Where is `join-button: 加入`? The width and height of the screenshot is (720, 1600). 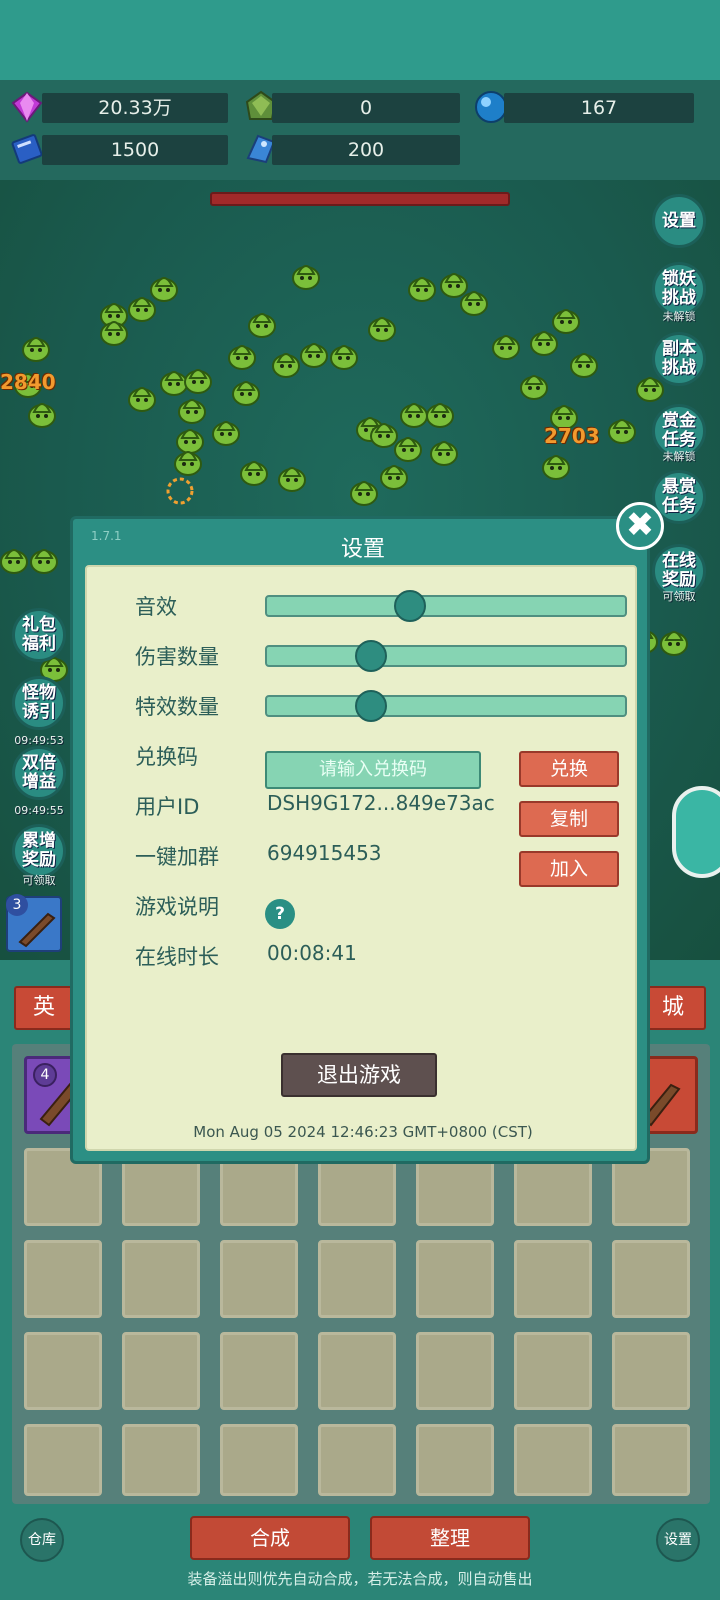 join-button: 加入 is located at coordinates (569, 869).